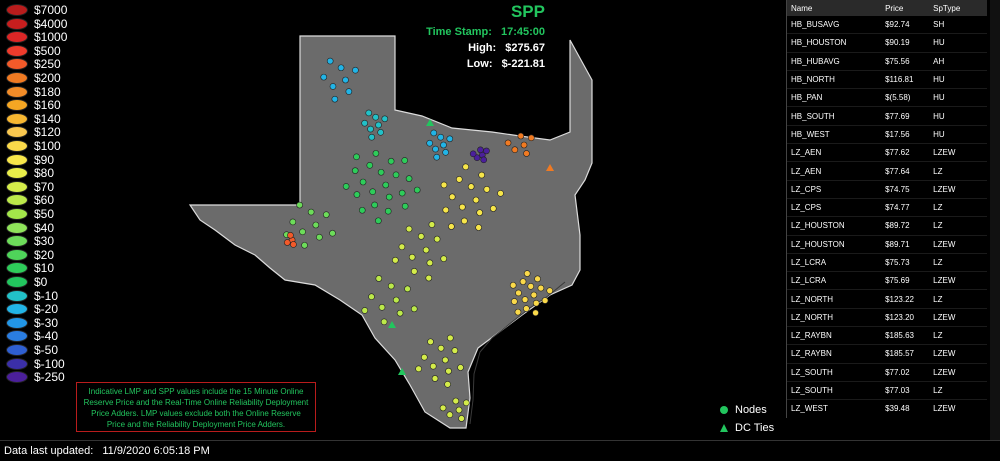 This screenshot has height=461, width=1000. I want to click on column-header-name: Name, so click(834, 8).